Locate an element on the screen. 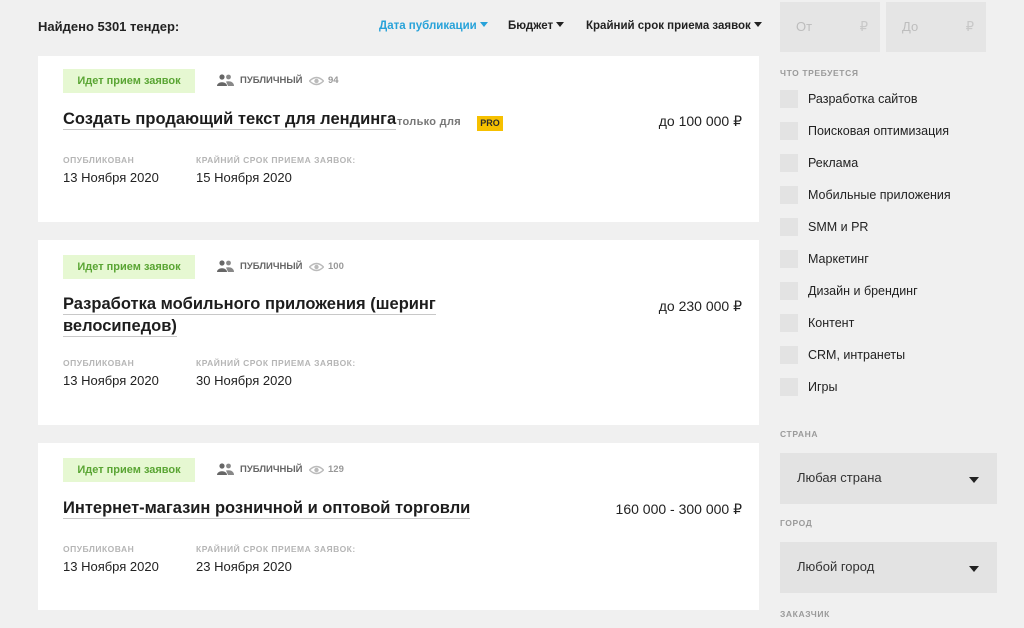 The width and height of the screenshot is (1024, 628). deadline-date: 15 Ноября 2020 is located at coordinates (244, 177).